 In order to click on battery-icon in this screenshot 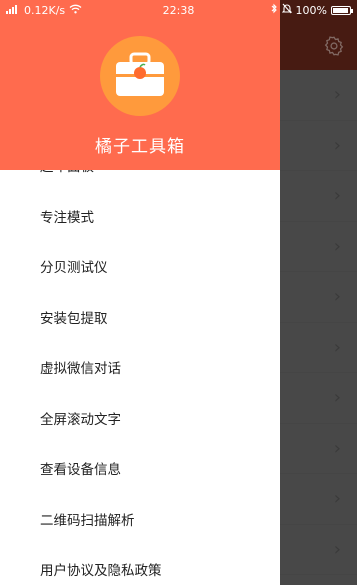, I will do `click(342, 10)`.